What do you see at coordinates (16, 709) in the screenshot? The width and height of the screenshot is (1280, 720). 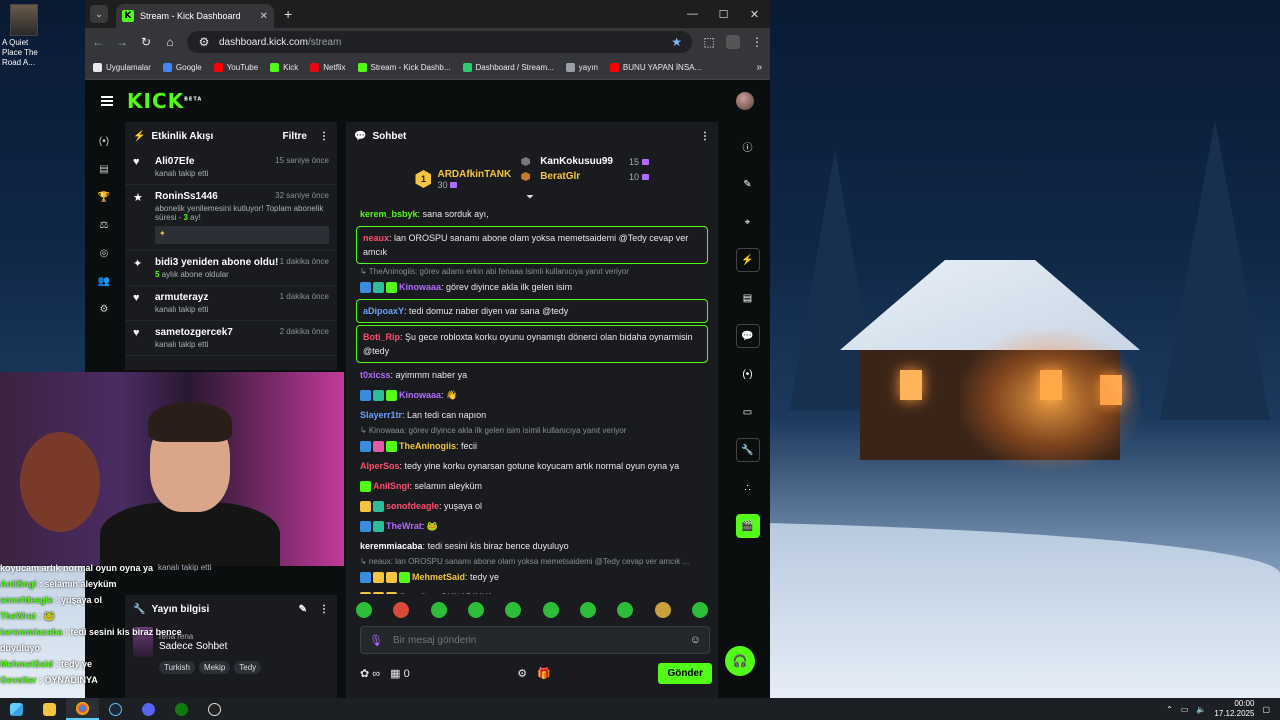 I see `start-button` at bounding box center [16, 709].